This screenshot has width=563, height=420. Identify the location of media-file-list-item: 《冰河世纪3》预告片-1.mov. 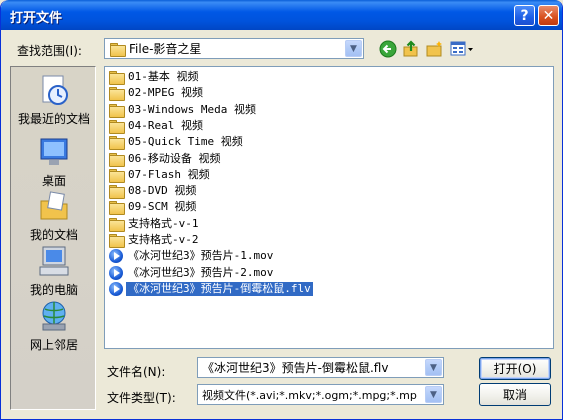
(191, 256).